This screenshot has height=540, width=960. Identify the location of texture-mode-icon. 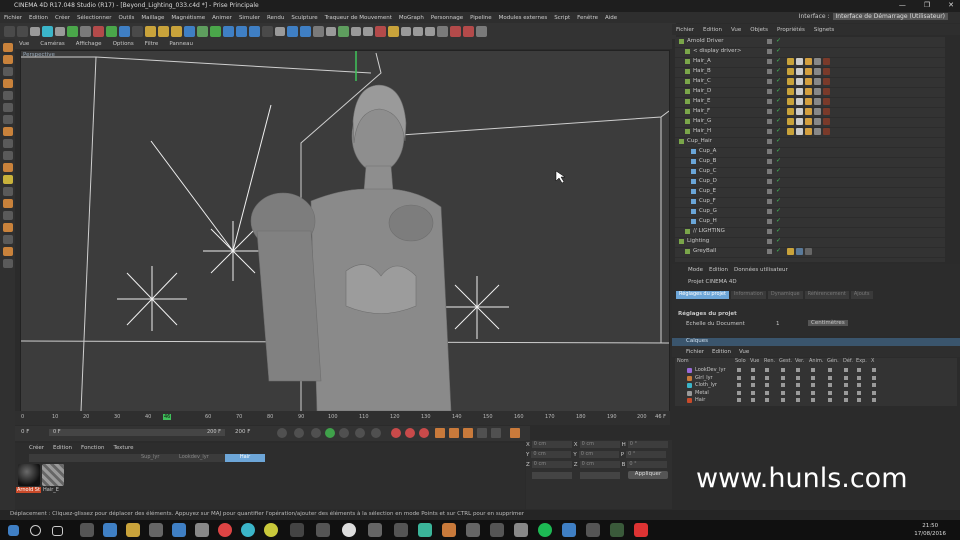
(7, 59).